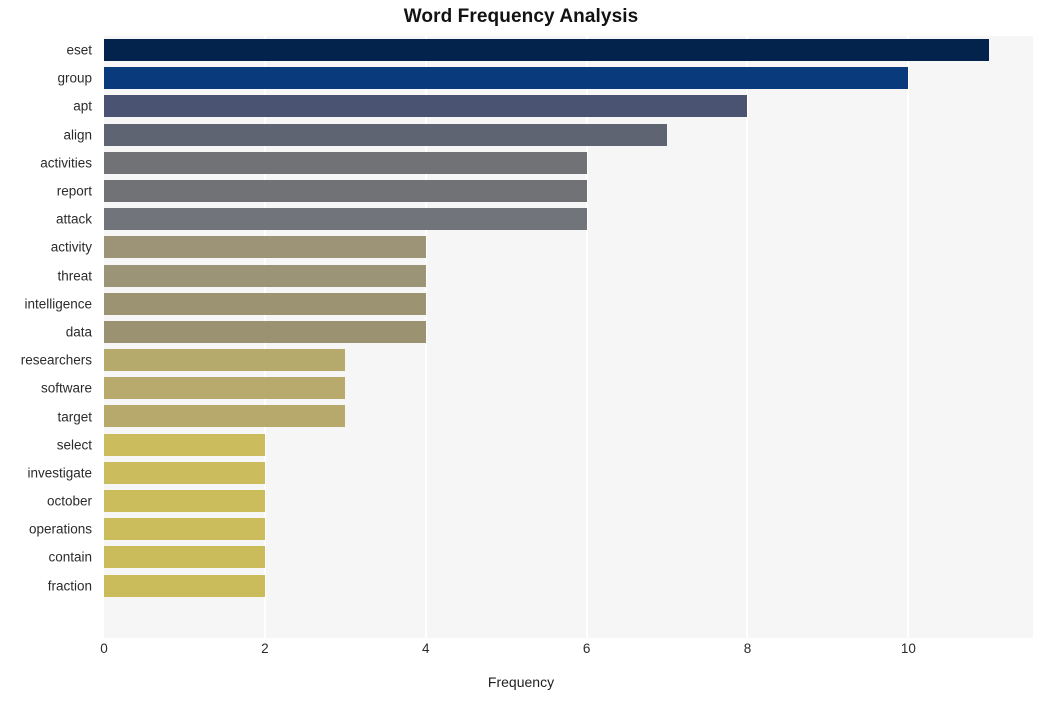 Image resolution: width=1042 pixels, height=701 pixels. Describe the element at coordinates (66, 388) in the screenshot. I see `y-tick-text: software` at that location.